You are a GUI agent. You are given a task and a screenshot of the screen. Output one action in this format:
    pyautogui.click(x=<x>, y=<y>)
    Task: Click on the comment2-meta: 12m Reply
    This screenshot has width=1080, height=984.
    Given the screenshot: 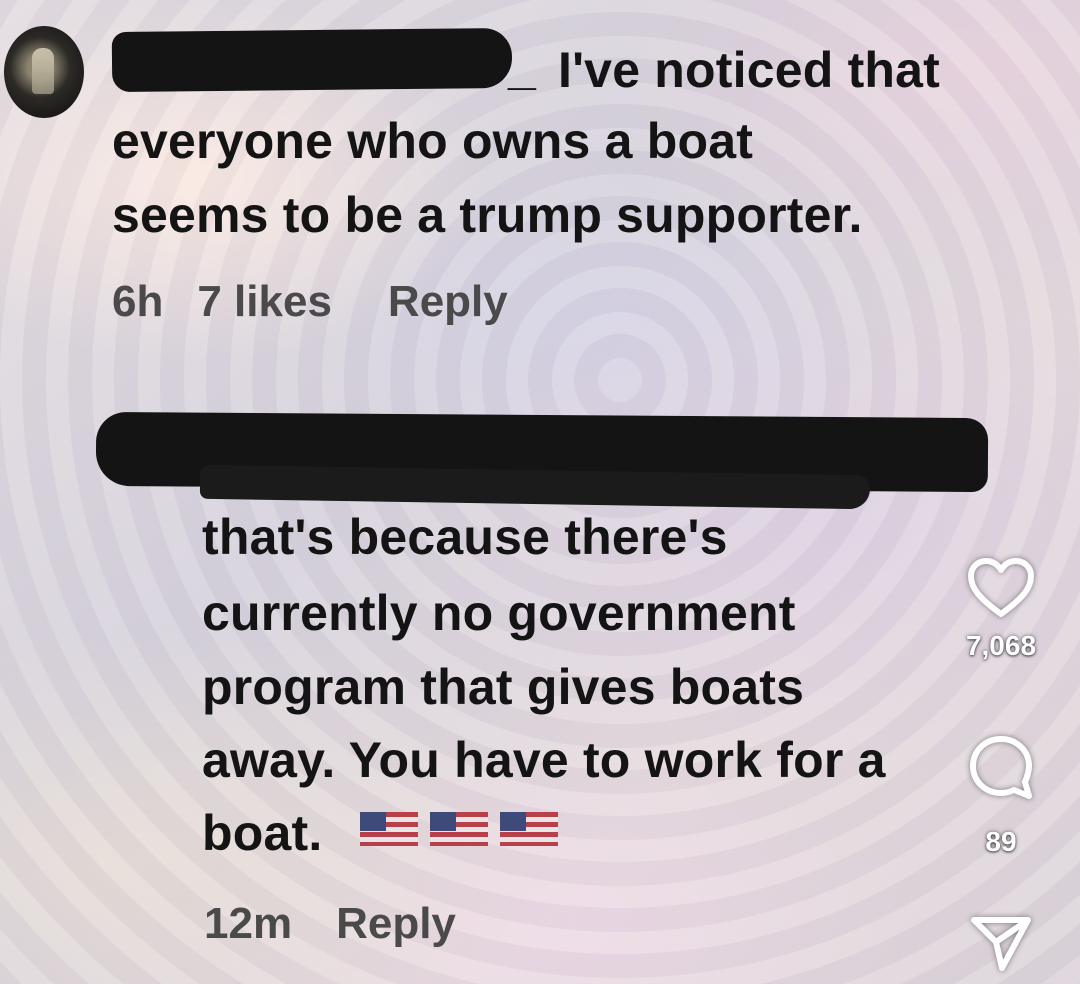 What is the action you would take?
    pyautogui.click(x=330, y=924)
    